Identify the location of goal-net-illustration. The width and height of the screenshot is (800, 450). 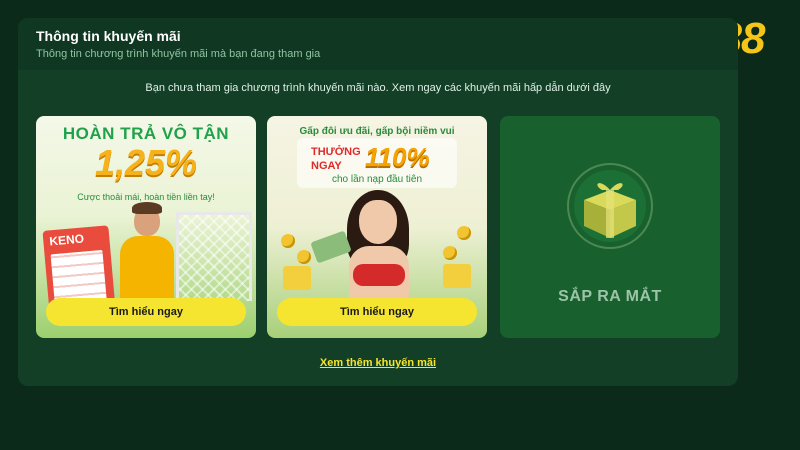
(214, 256).